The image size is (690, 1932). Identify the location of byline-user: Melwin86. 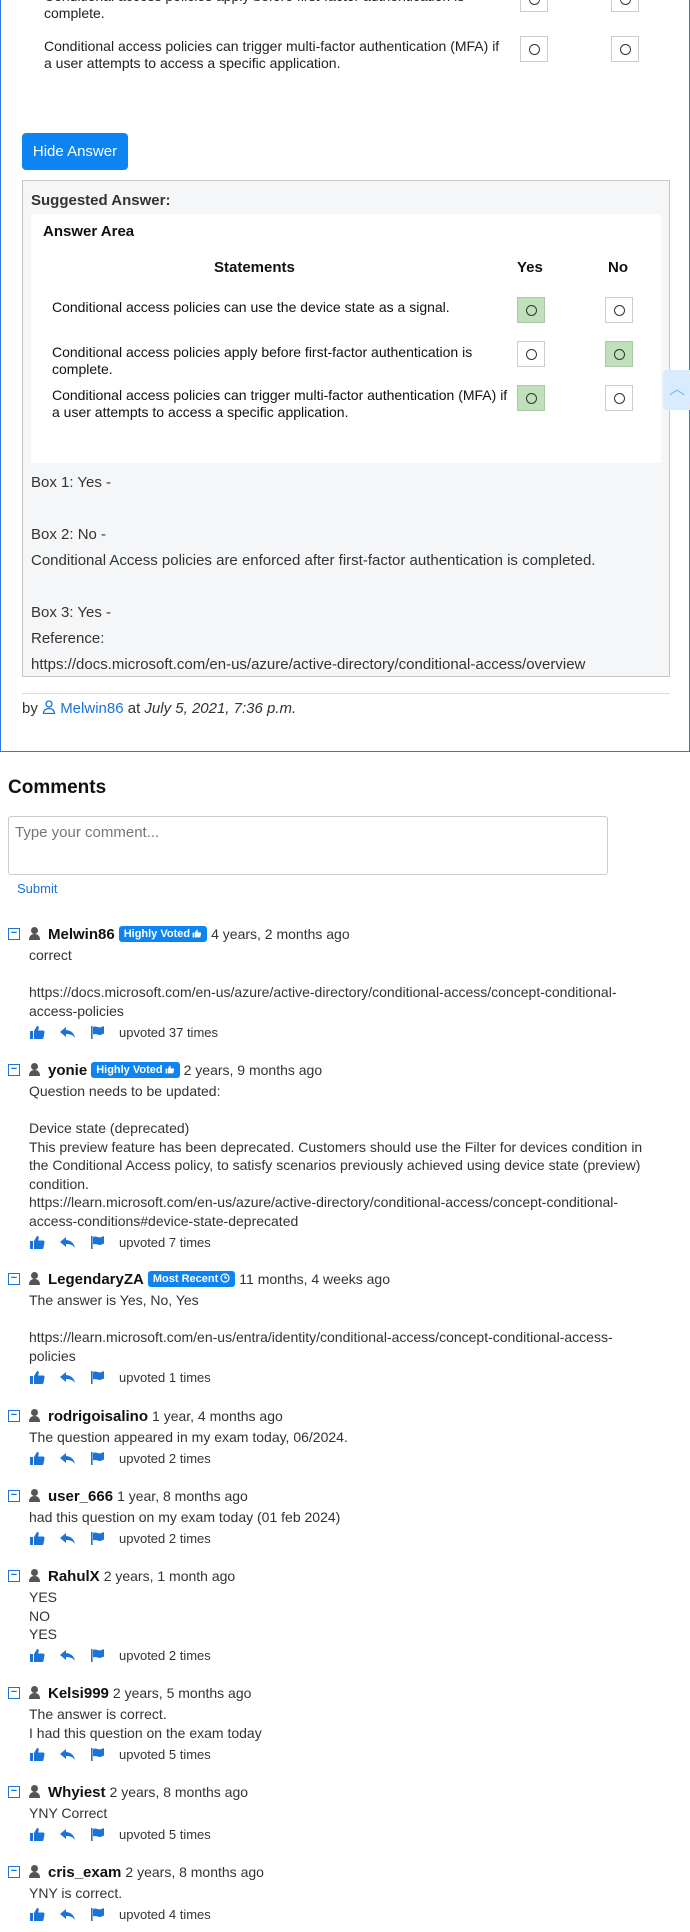
(92, 708).